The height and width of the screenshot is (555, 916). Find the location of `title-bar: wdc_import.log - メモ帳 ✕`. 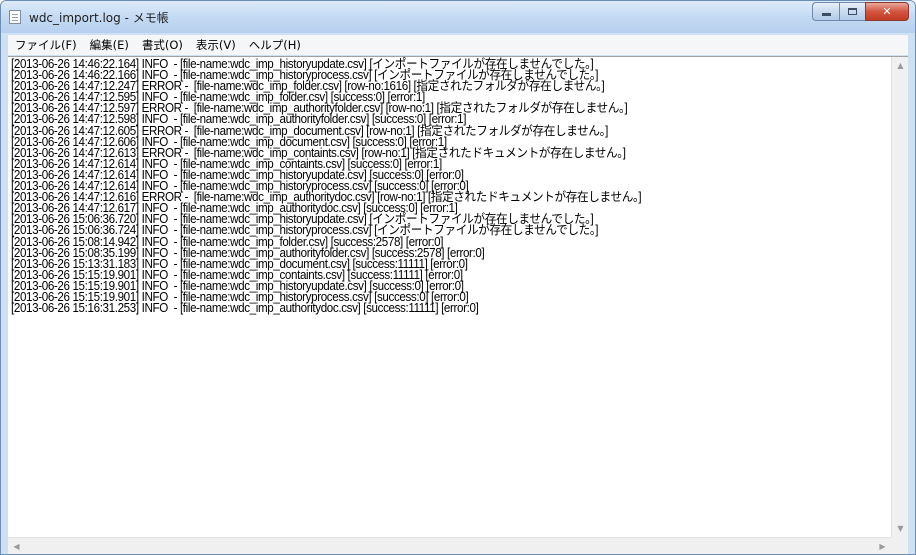

title-bar: wdc_import.log - メモ帳 ✕ is located at coordinates (458, 17).